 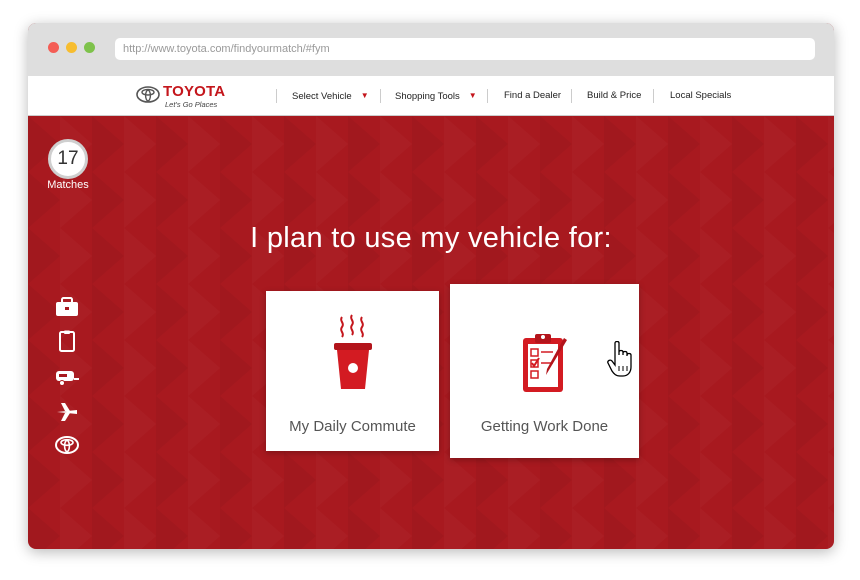 I want to click on toyota-logo-icon, so click(x=67, y=445).